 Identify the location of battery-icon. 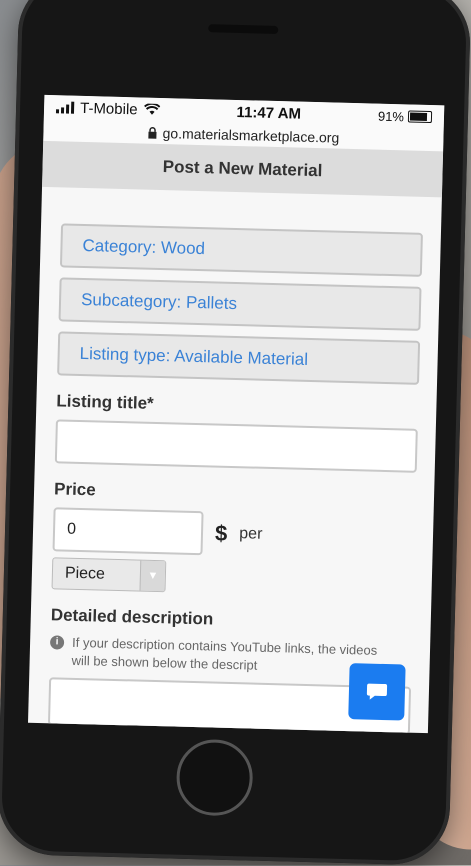
(420, 117).